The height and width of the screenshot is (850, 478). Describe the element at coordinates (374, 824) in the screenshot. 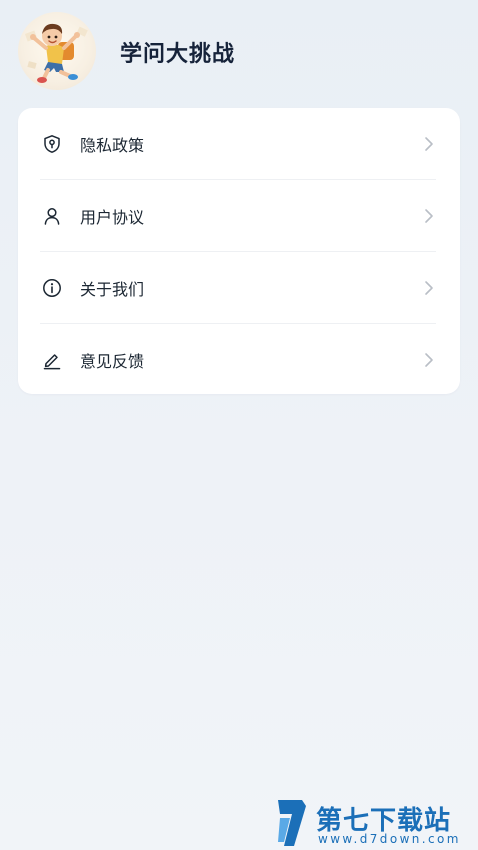

I see `watermark: 第七下载站 www.d7down.com` at that location.